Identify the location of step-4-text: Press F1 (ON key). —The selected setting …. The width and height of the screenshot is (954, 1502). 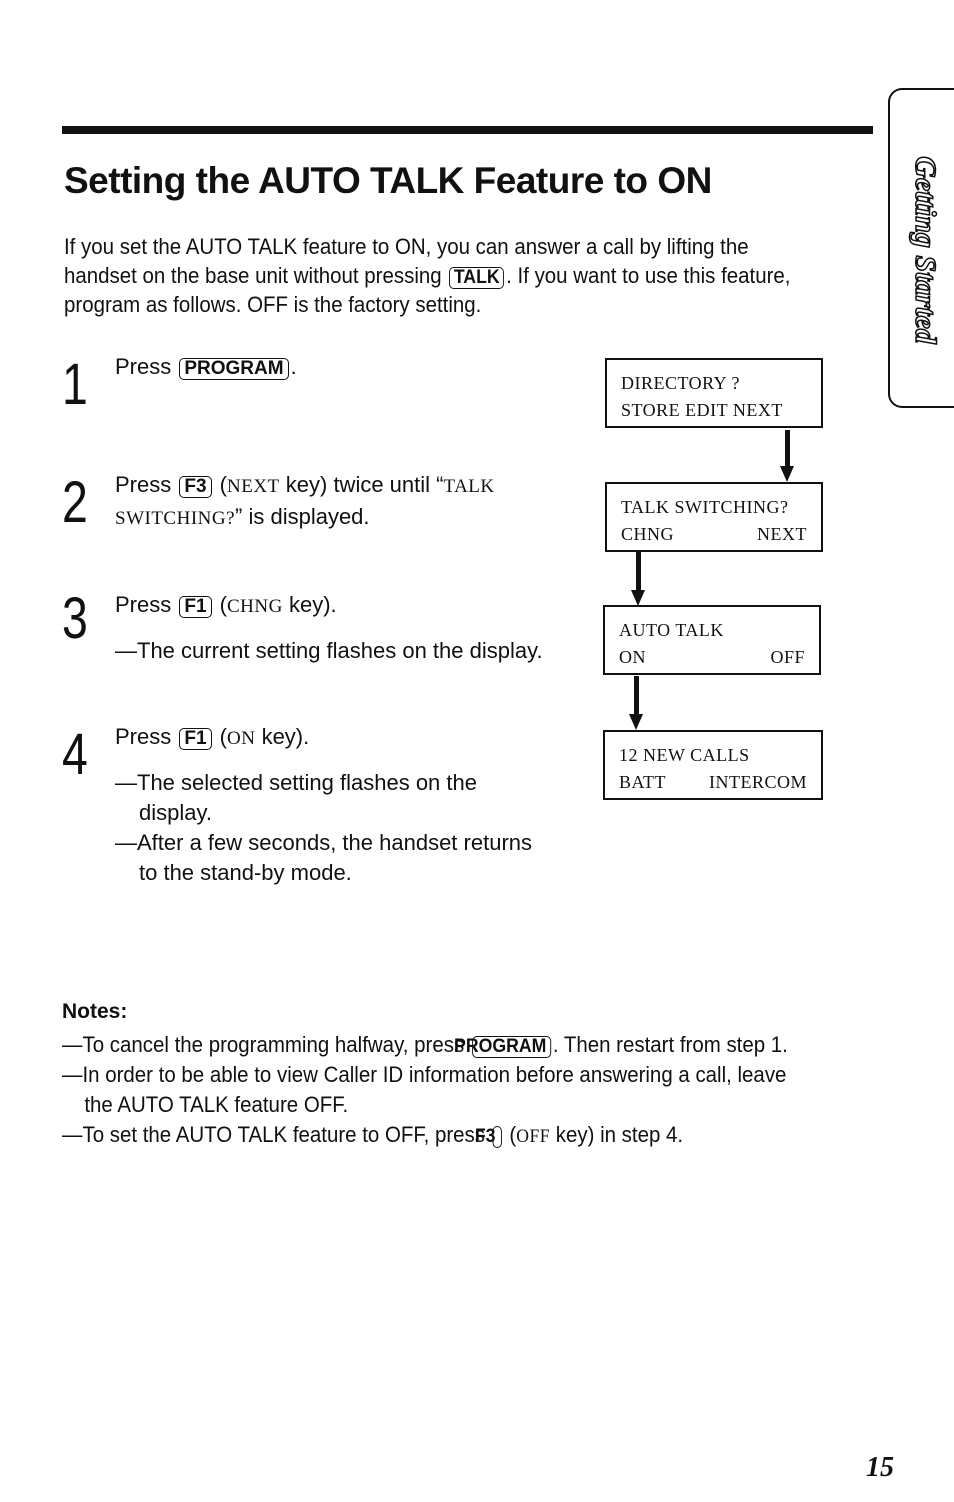
(324, 804).